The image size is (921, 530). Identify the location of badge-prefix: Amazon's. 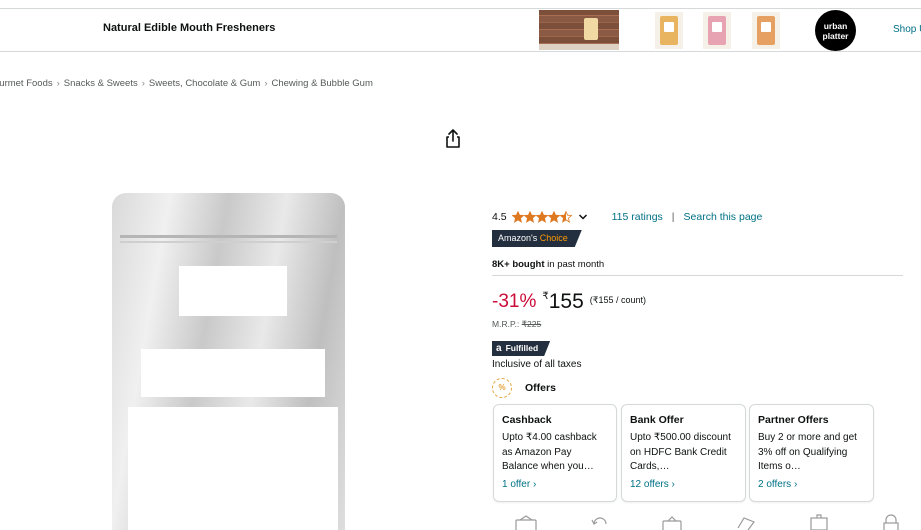
(518, 238).